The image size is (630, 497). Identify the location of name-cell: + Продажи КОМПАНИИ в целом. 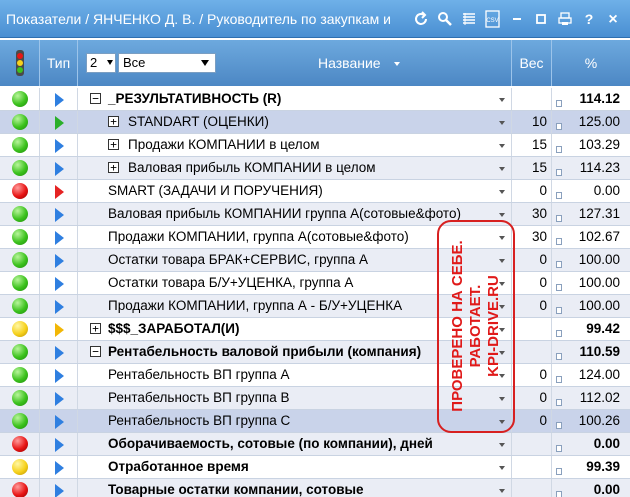
(295, 145).